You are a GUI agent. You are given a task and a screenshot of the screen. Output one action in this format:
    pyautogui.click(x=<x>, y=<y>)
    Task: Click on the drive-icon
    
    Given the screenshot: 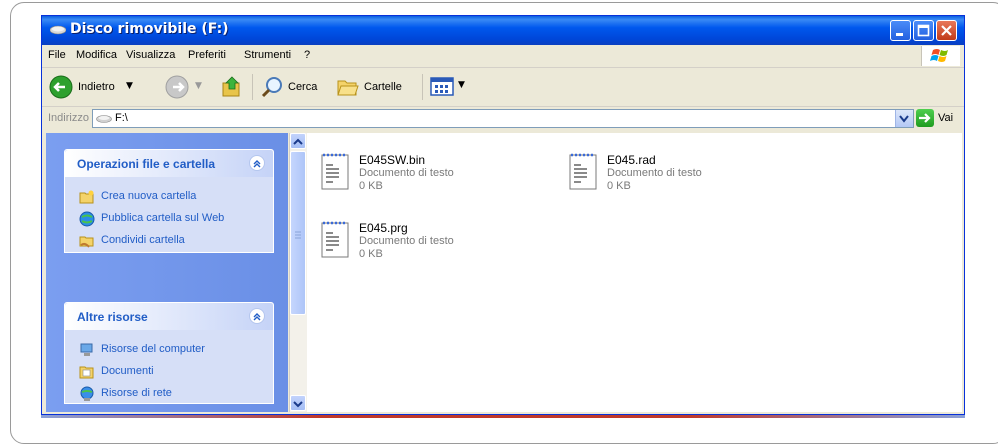 What is the action you would take?
    pyautogui.click(x=104, y=119)
    